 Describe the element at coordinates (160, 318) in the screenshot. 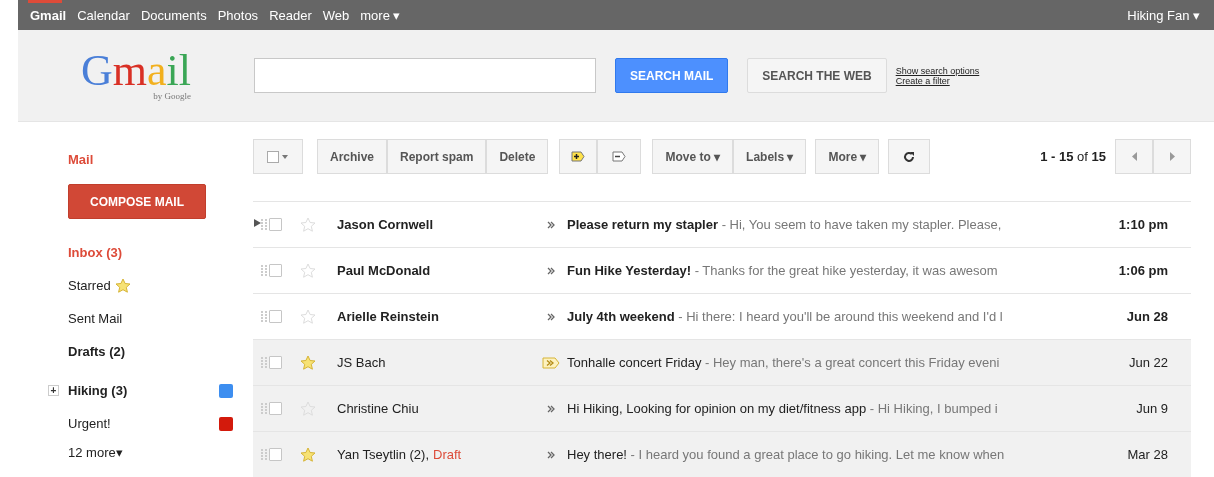

I see `folder-link: Sent Mail` at that location.